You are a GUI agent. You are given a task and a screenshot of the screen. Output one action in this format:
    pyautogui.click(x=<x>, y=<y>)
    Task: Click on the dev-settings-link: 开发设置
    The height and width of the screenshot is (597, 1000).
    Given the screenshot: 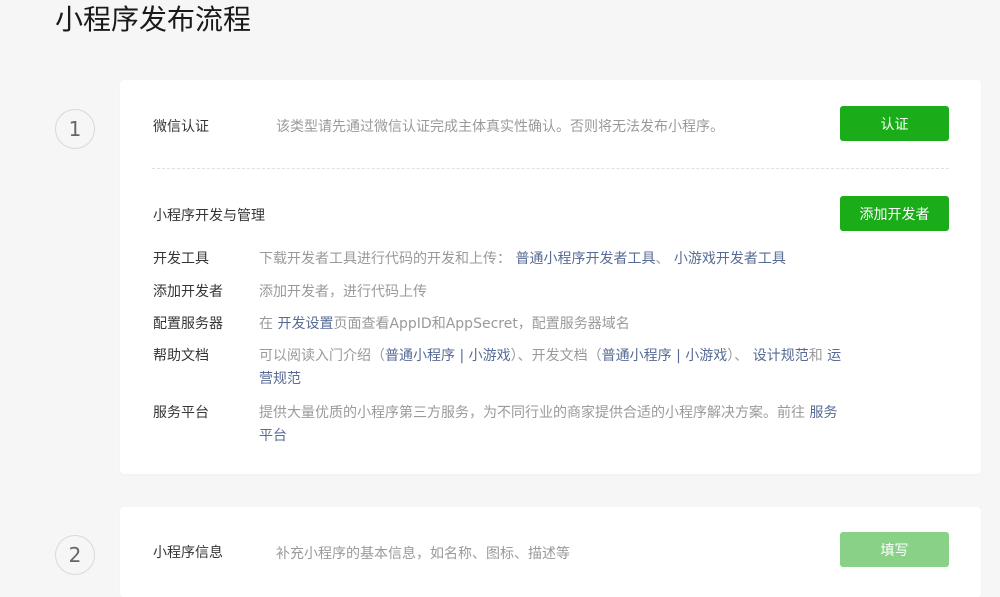 What is the action you would take?
    pyautogui.click(x=305, y=324)
    